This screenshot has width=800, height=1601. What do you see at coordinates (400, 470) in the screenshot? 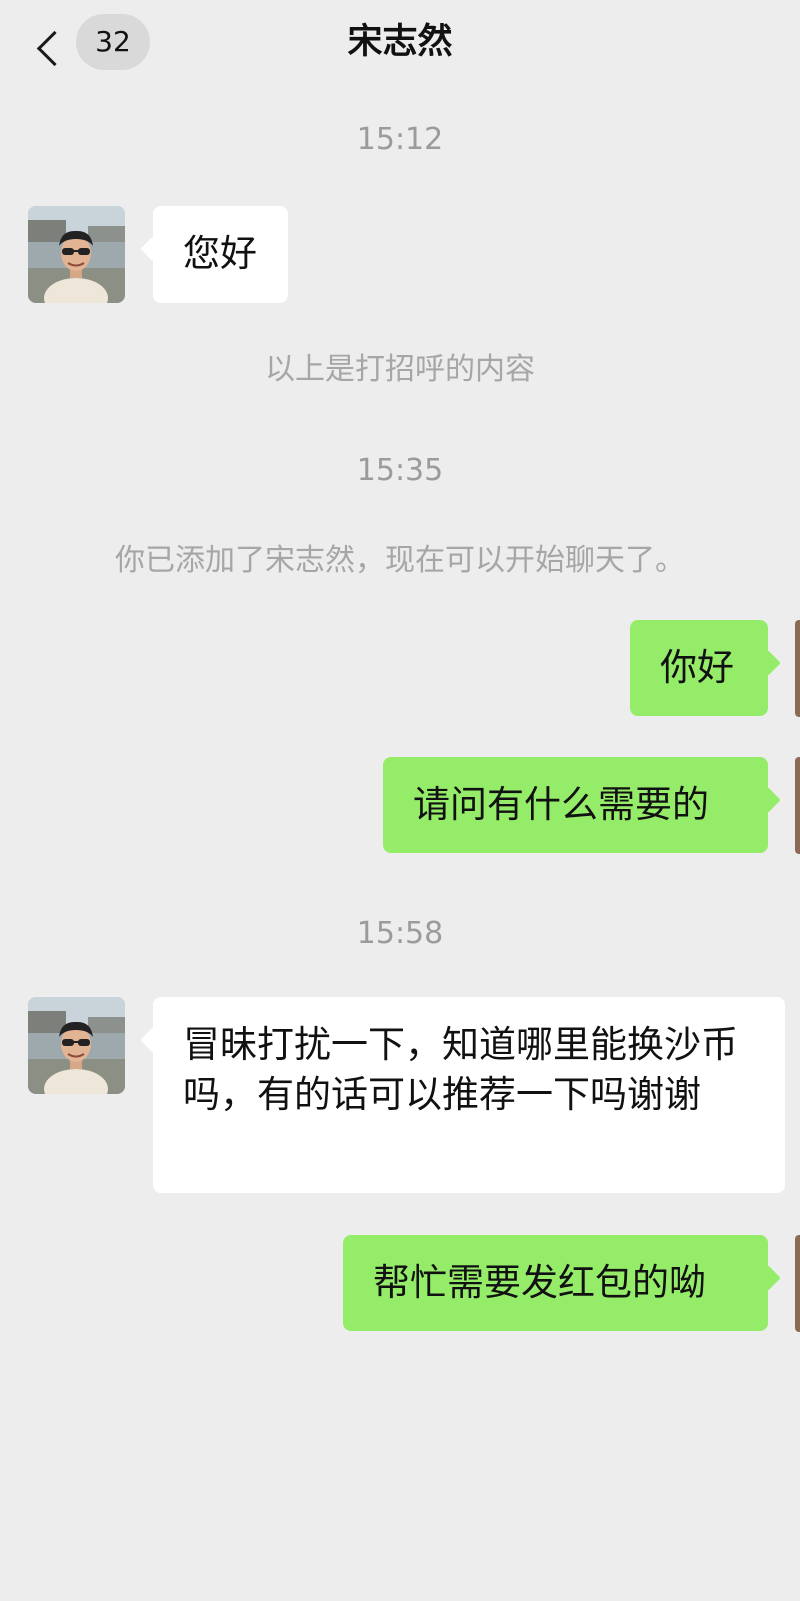
I see `message-timestamp: 15:35` at bounding box center [400, 470].